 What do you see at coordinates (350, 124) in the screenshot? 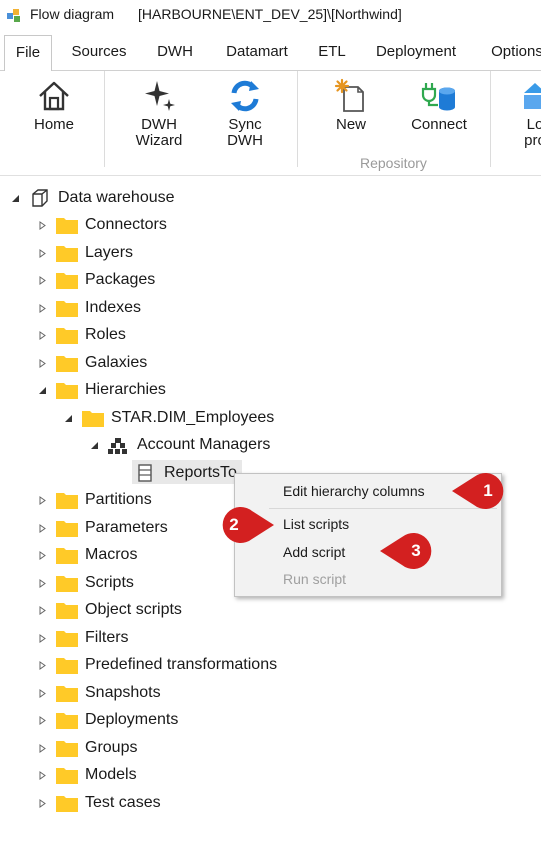
I see `new-label: New` at bounding box center [350, 124].